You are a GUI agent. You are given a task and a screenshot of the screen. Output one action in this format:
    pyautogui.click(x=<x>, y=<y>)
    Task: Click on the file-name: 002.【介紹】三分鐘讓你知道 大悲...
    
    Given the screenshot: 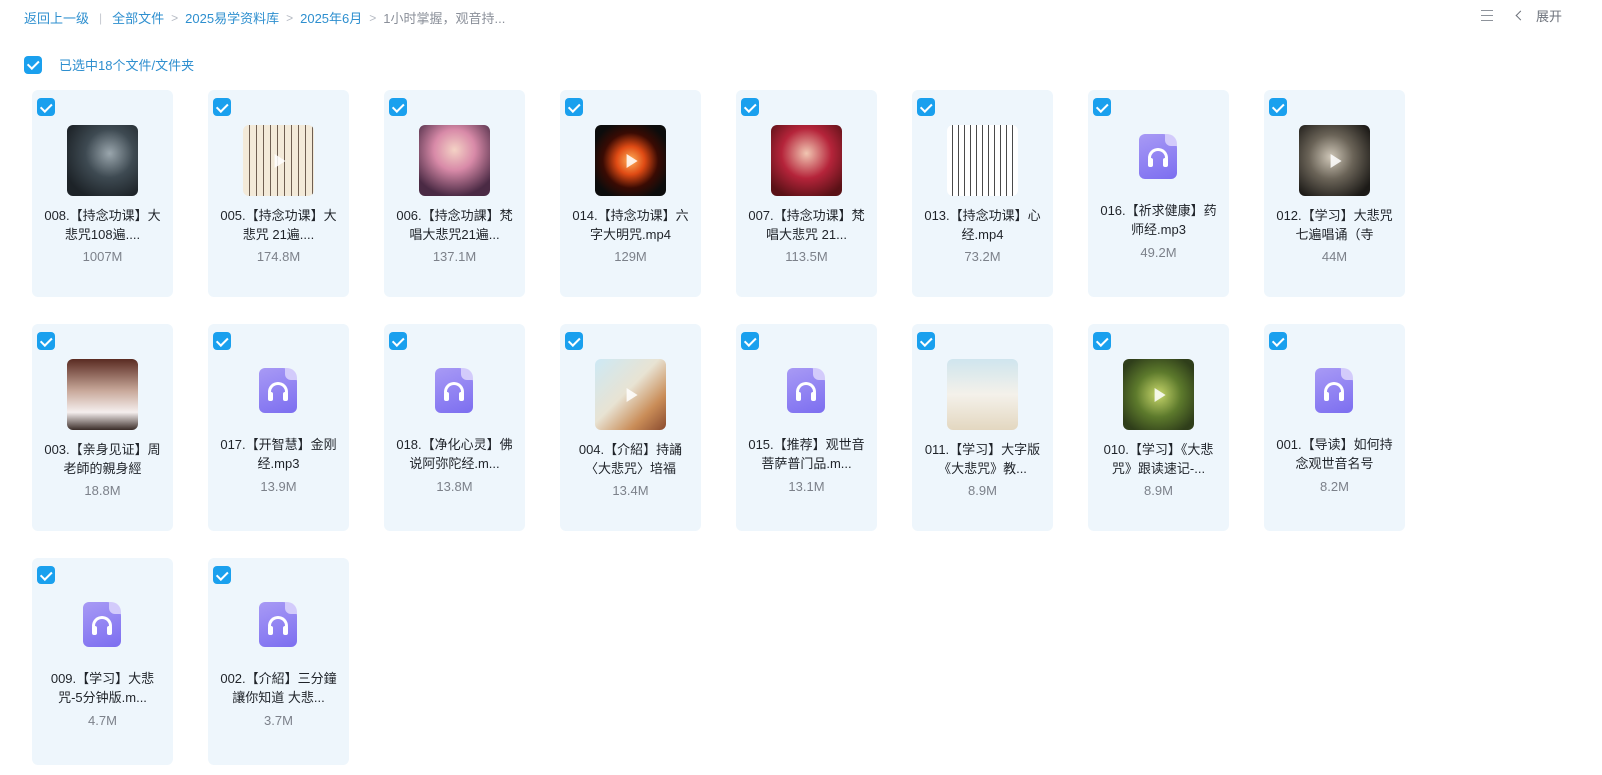 What is the action you would take?
    pyautogui.click(x=278, y=688)
    